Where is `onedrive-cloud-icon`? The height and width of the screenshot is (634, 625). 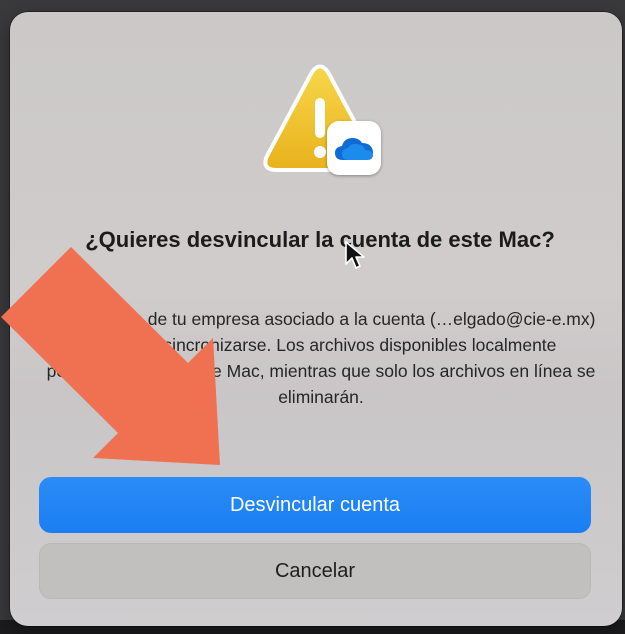
onedrive-cloud-icon is located at coordinates (354, 149).